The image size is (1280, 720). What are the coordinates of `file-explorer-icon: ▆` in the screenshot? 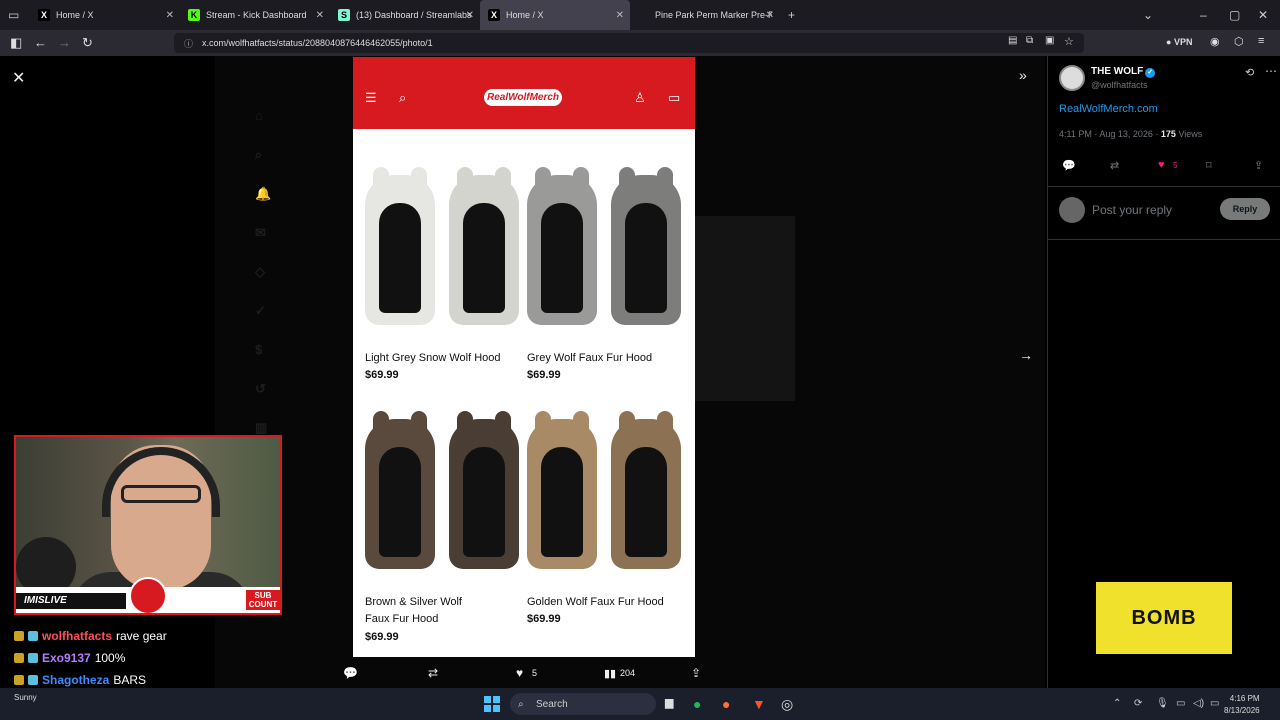 It's located at (669, 702).